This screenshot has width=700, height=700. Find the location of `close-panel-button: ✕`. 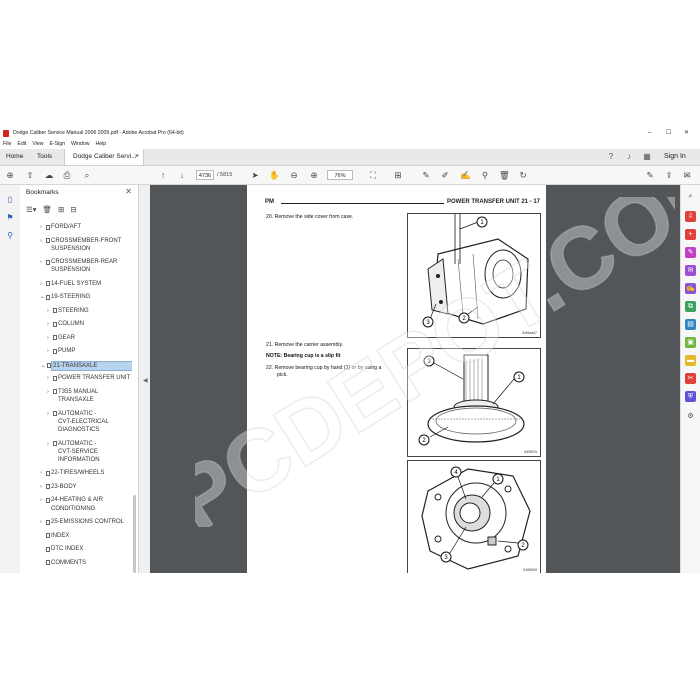

close-panel-button: ✕ is located at coordinates (128, 191).